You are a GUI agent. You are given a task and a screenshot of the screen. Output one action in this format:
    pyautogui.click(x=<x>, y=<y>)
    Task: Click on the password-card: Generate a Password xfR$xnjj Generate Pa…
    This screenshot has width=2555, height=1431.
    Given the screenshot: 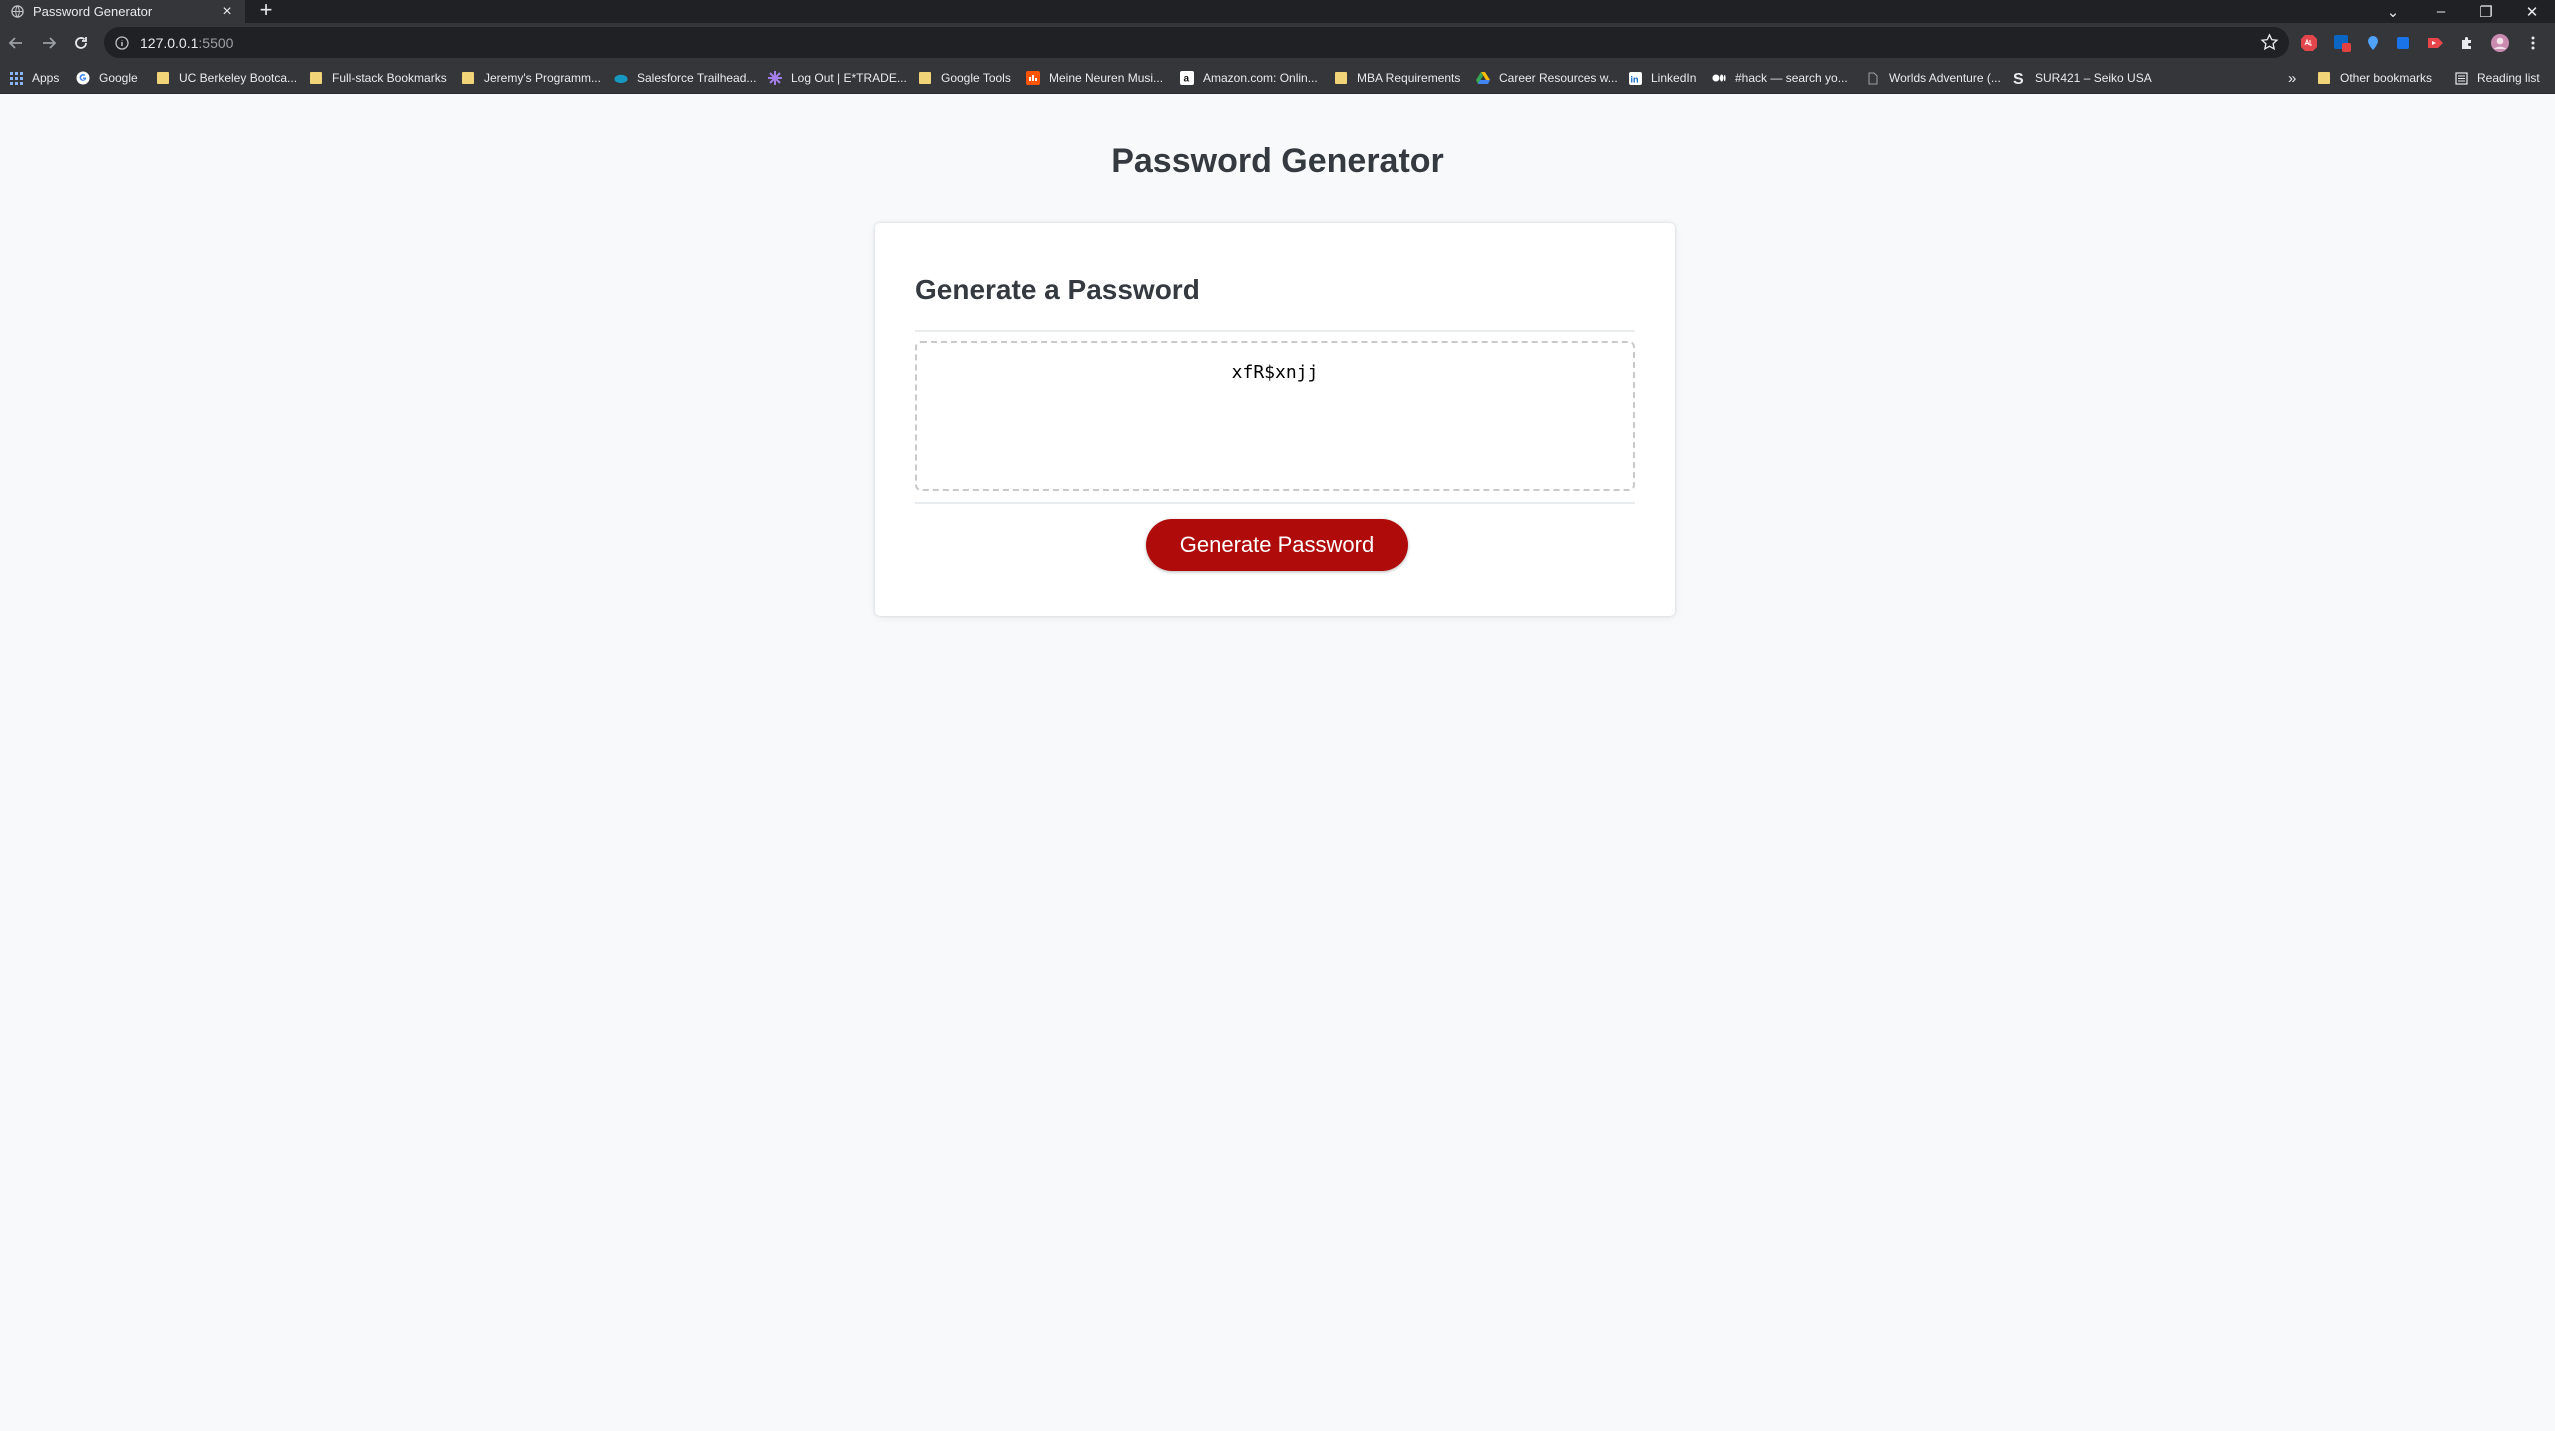 What is the action you would take?
    pyautogui.click(x=1275, y=419)
    